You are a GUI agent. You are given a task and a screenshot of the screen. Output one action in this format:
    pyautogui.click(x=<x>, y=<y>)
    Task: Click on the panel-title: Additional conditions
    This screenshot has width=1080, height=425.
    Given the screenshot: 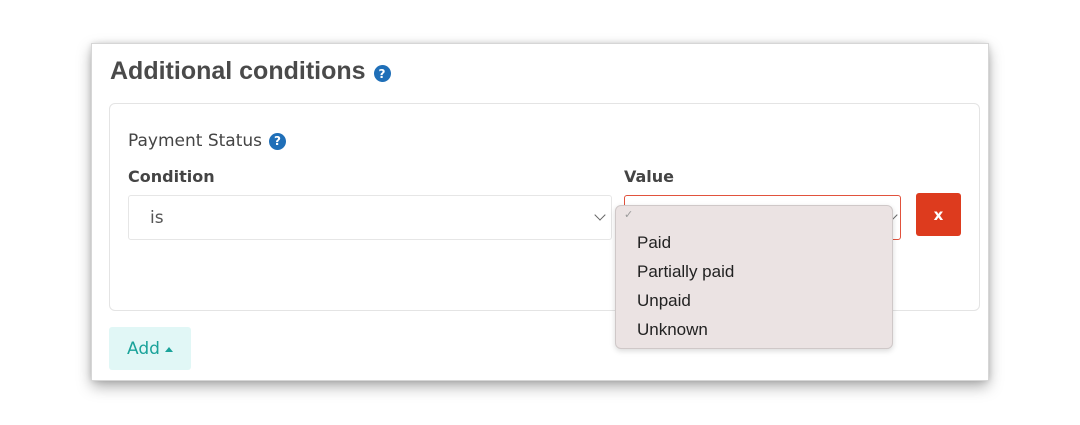 What is the action you would take?
    pyautogui.click(x=238, y=71)
    